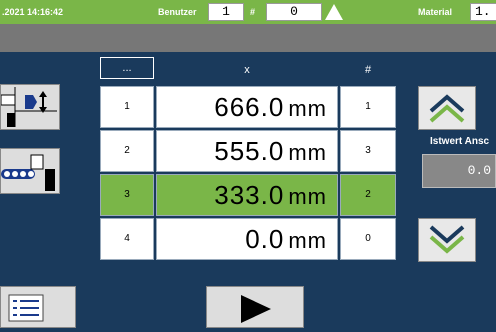  I want to click on value-cell-3: 333.0 mm, so click(247, 195).